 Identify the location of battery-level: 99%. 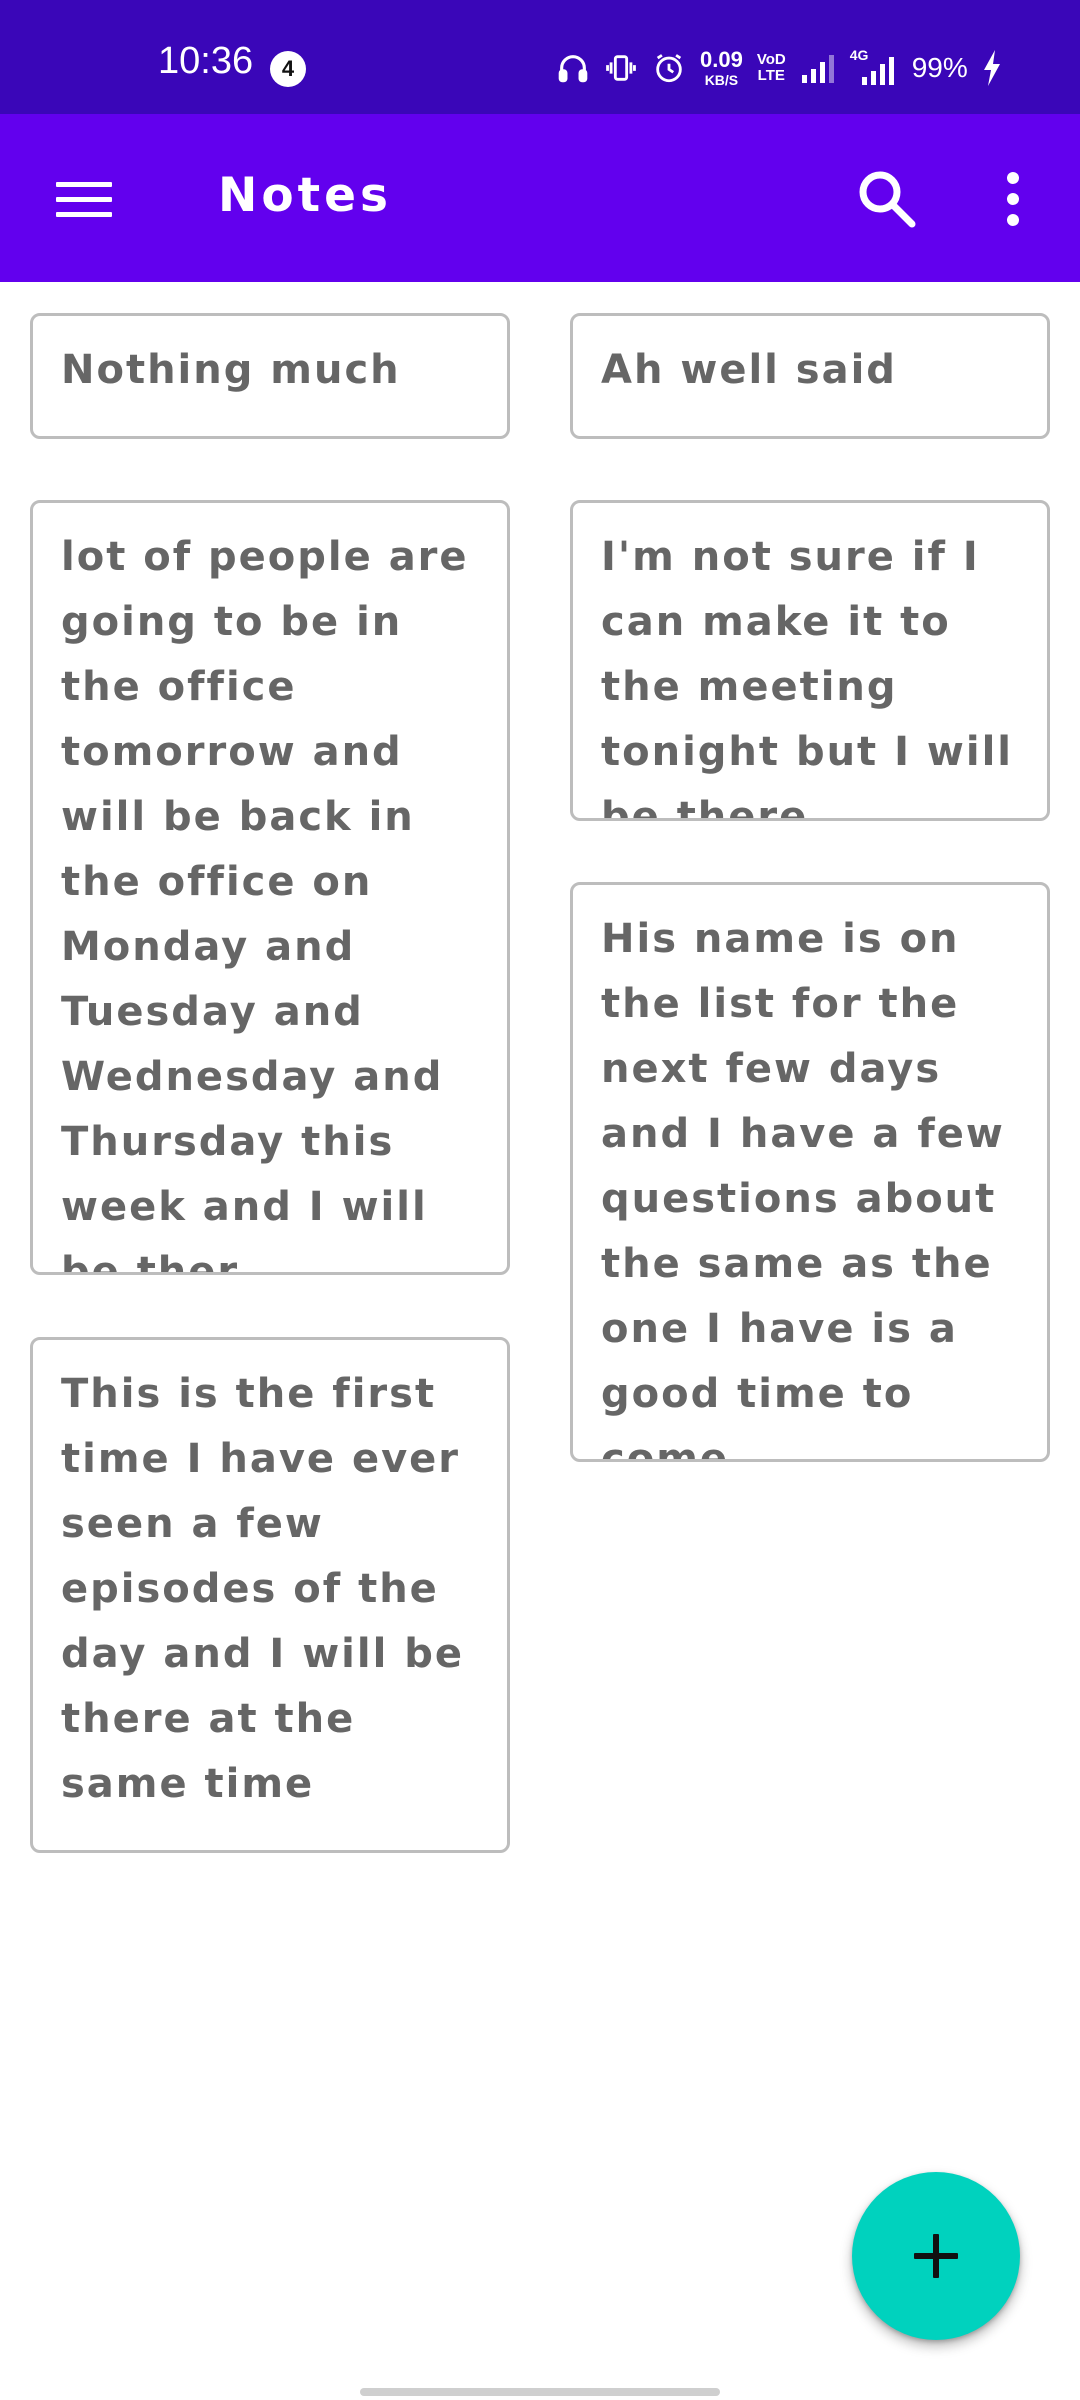
(939, 67).